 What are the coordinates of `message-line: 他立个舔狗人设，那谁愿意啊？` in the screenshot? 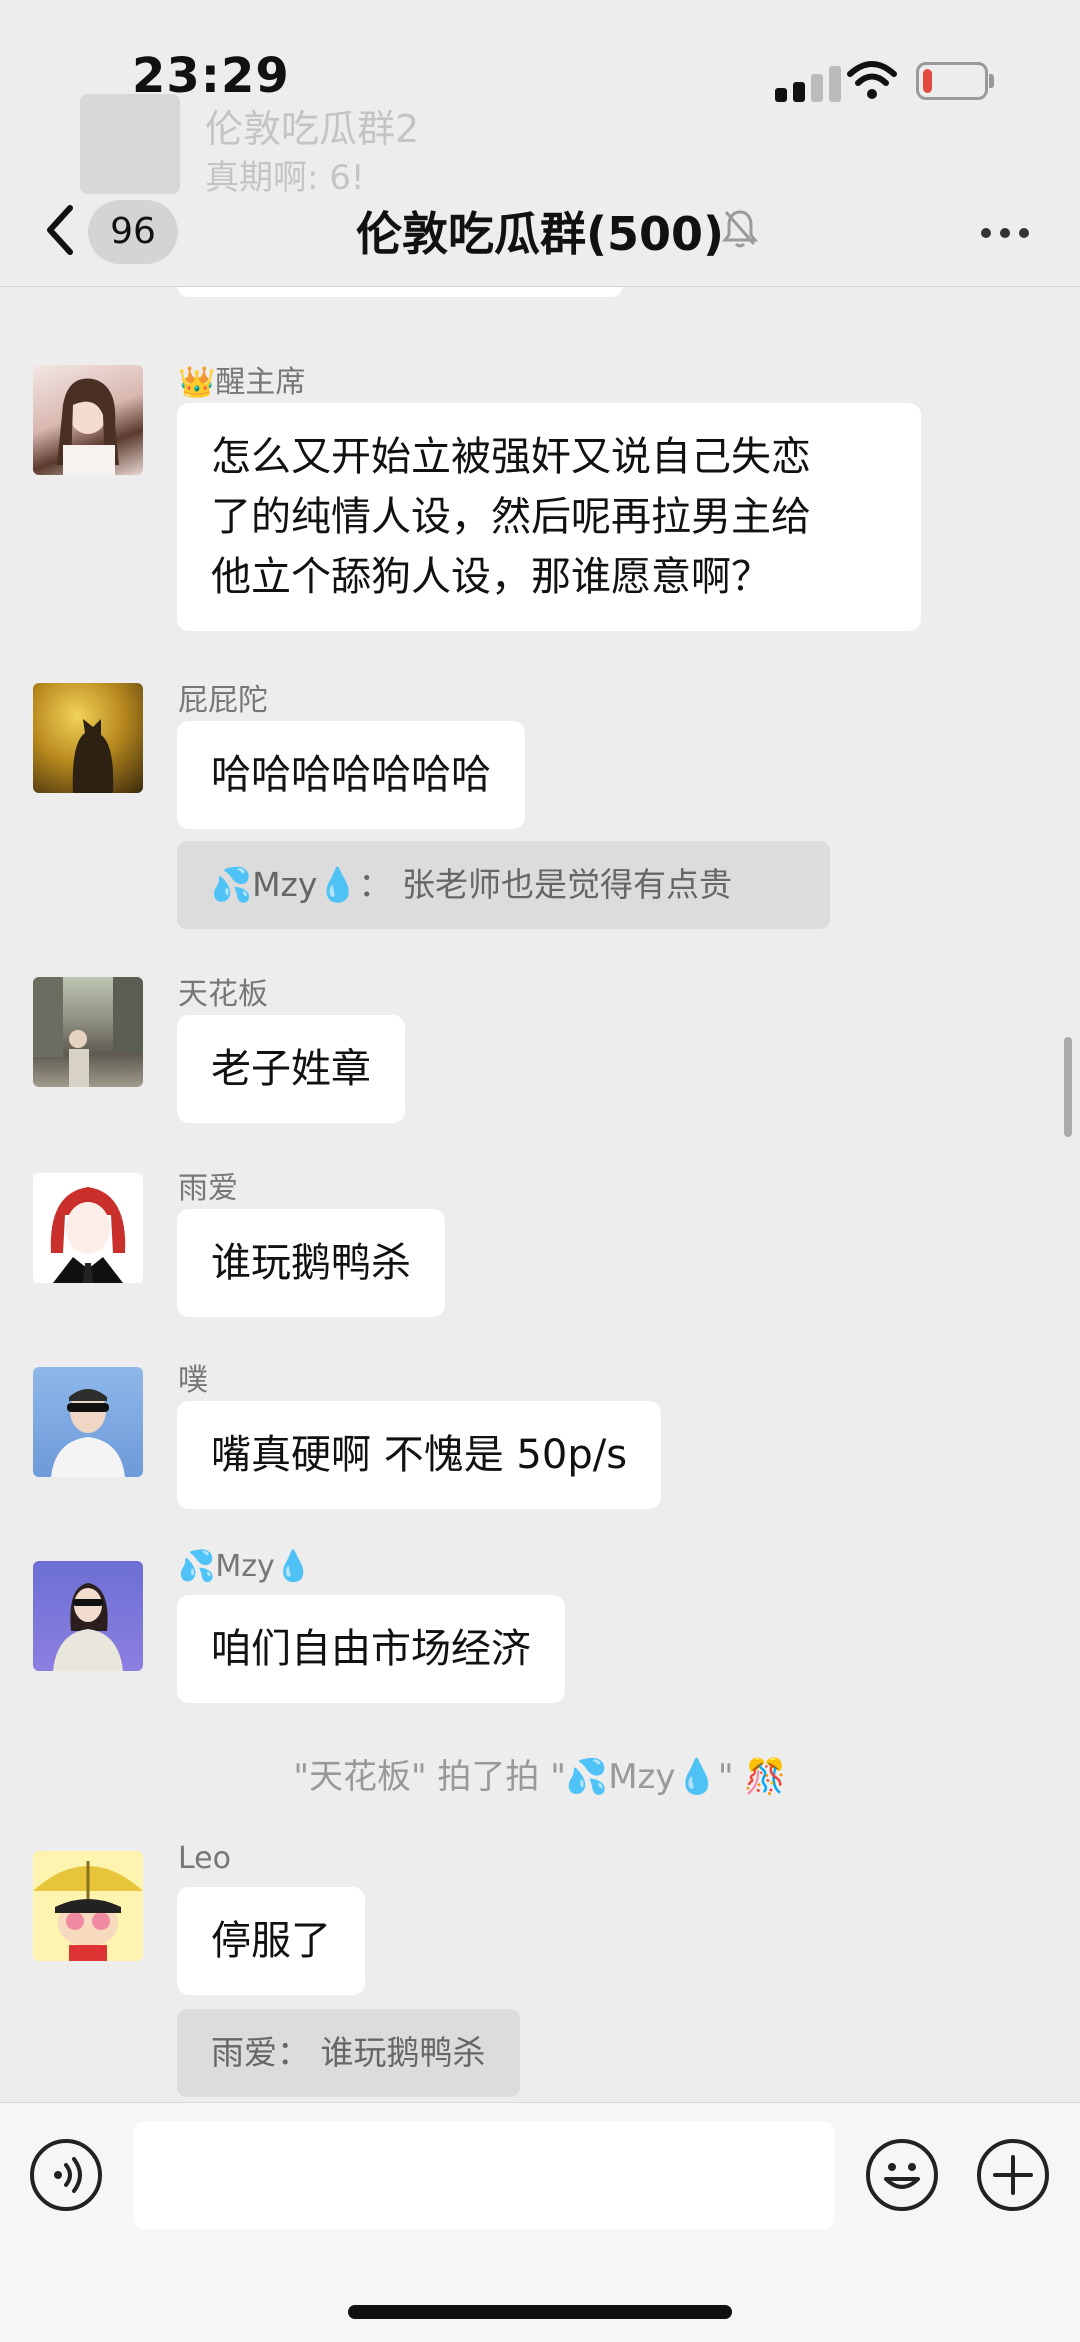 It's located at (491, 577).